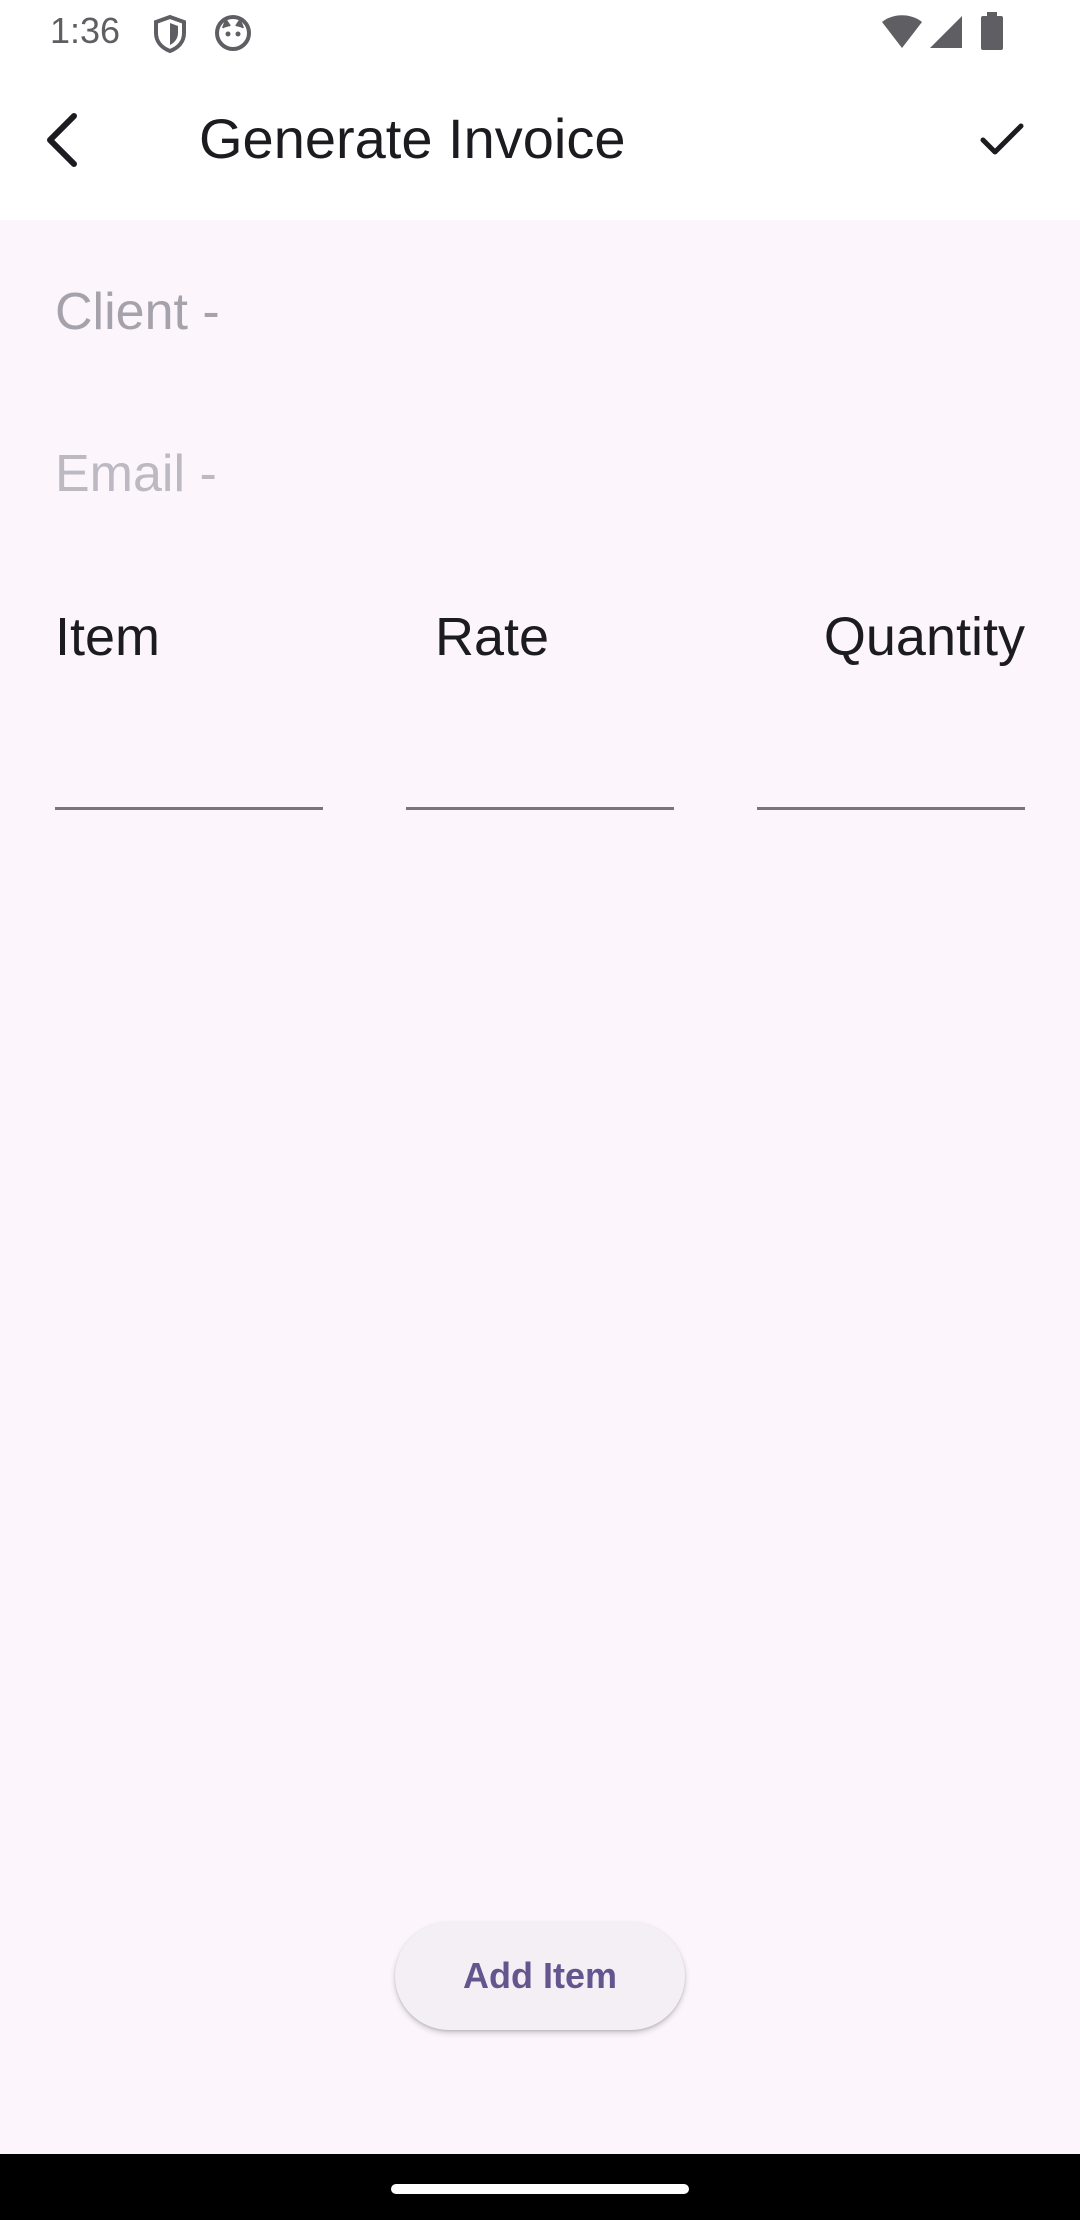  Describe the element at coordinates (170, 36) in the screenshot. I see `shield-icon` at that location.